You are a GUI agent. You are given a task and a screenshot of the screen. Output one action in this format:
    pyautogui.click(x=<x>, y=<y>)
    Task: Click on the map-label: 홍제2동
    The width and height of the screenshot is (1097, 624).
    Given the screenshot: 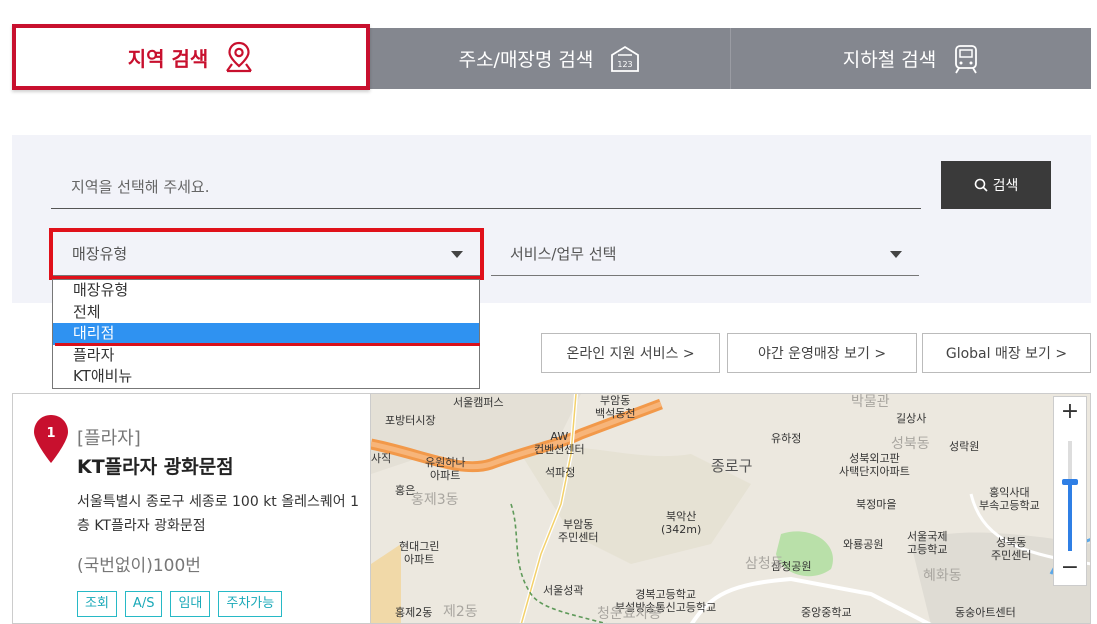 What is the action you would take?
    pyautogui.click(x=414, y=612)
    